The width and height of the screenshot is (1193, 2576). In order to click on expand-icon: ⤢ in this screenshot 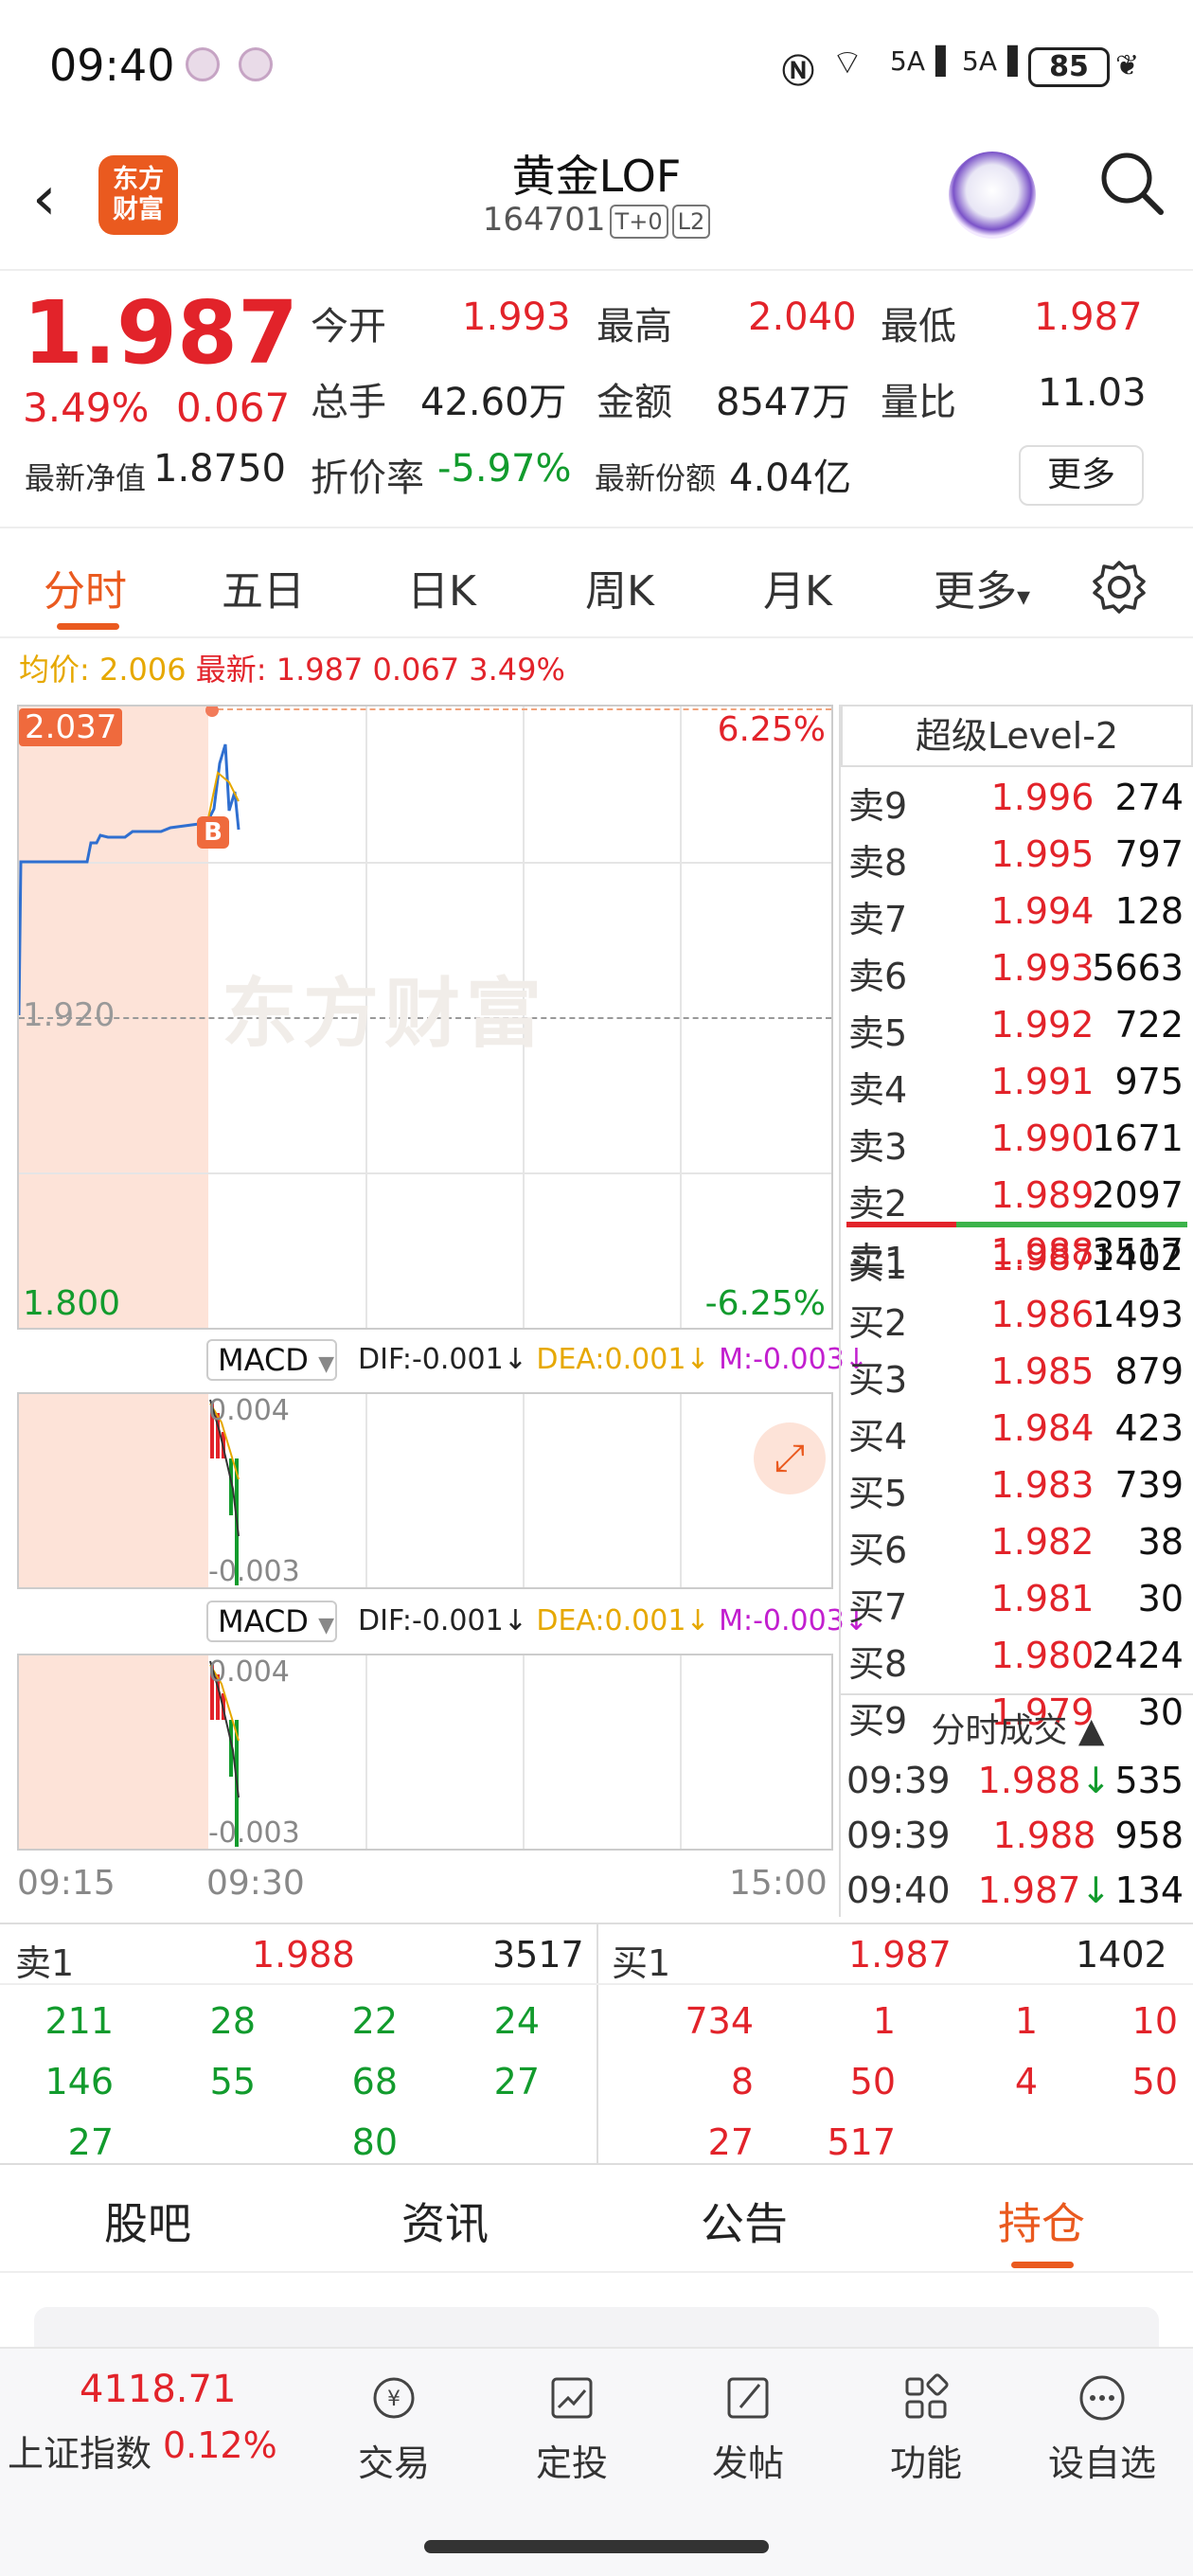, I will do `click(790, 1458)`.